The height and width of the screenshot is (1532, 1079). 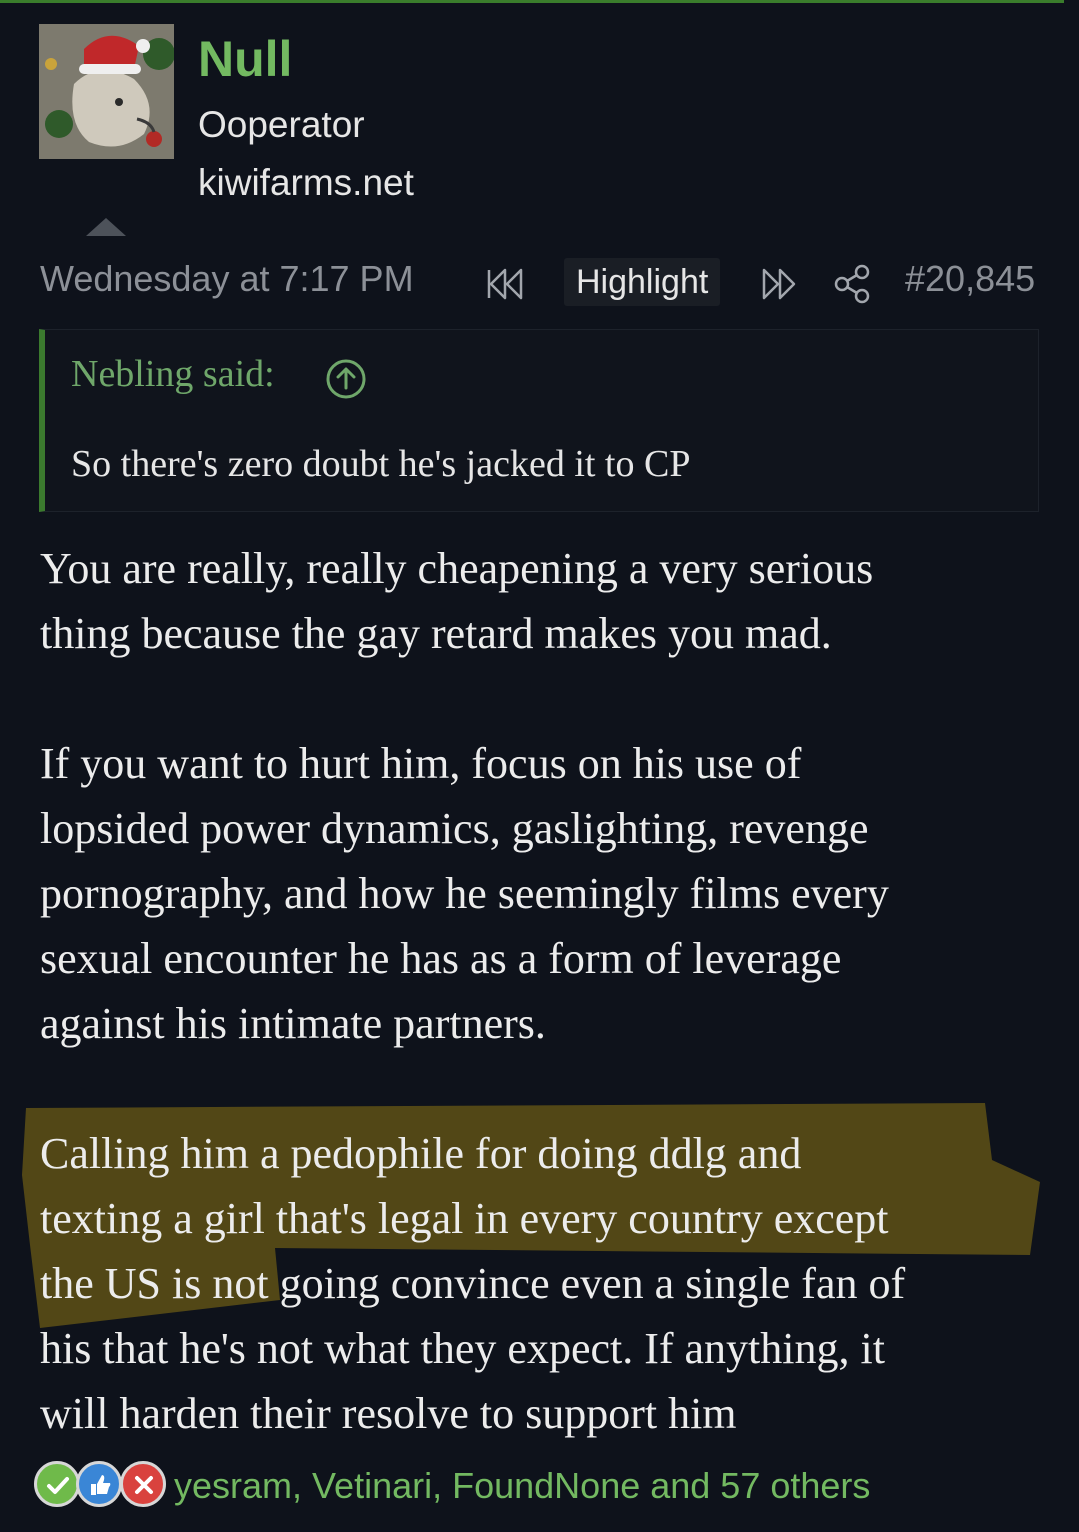 What do you see at coordinates (532, 1) in the screenshot?
I see `top-accent-bar` at bounding box center [532, 1].